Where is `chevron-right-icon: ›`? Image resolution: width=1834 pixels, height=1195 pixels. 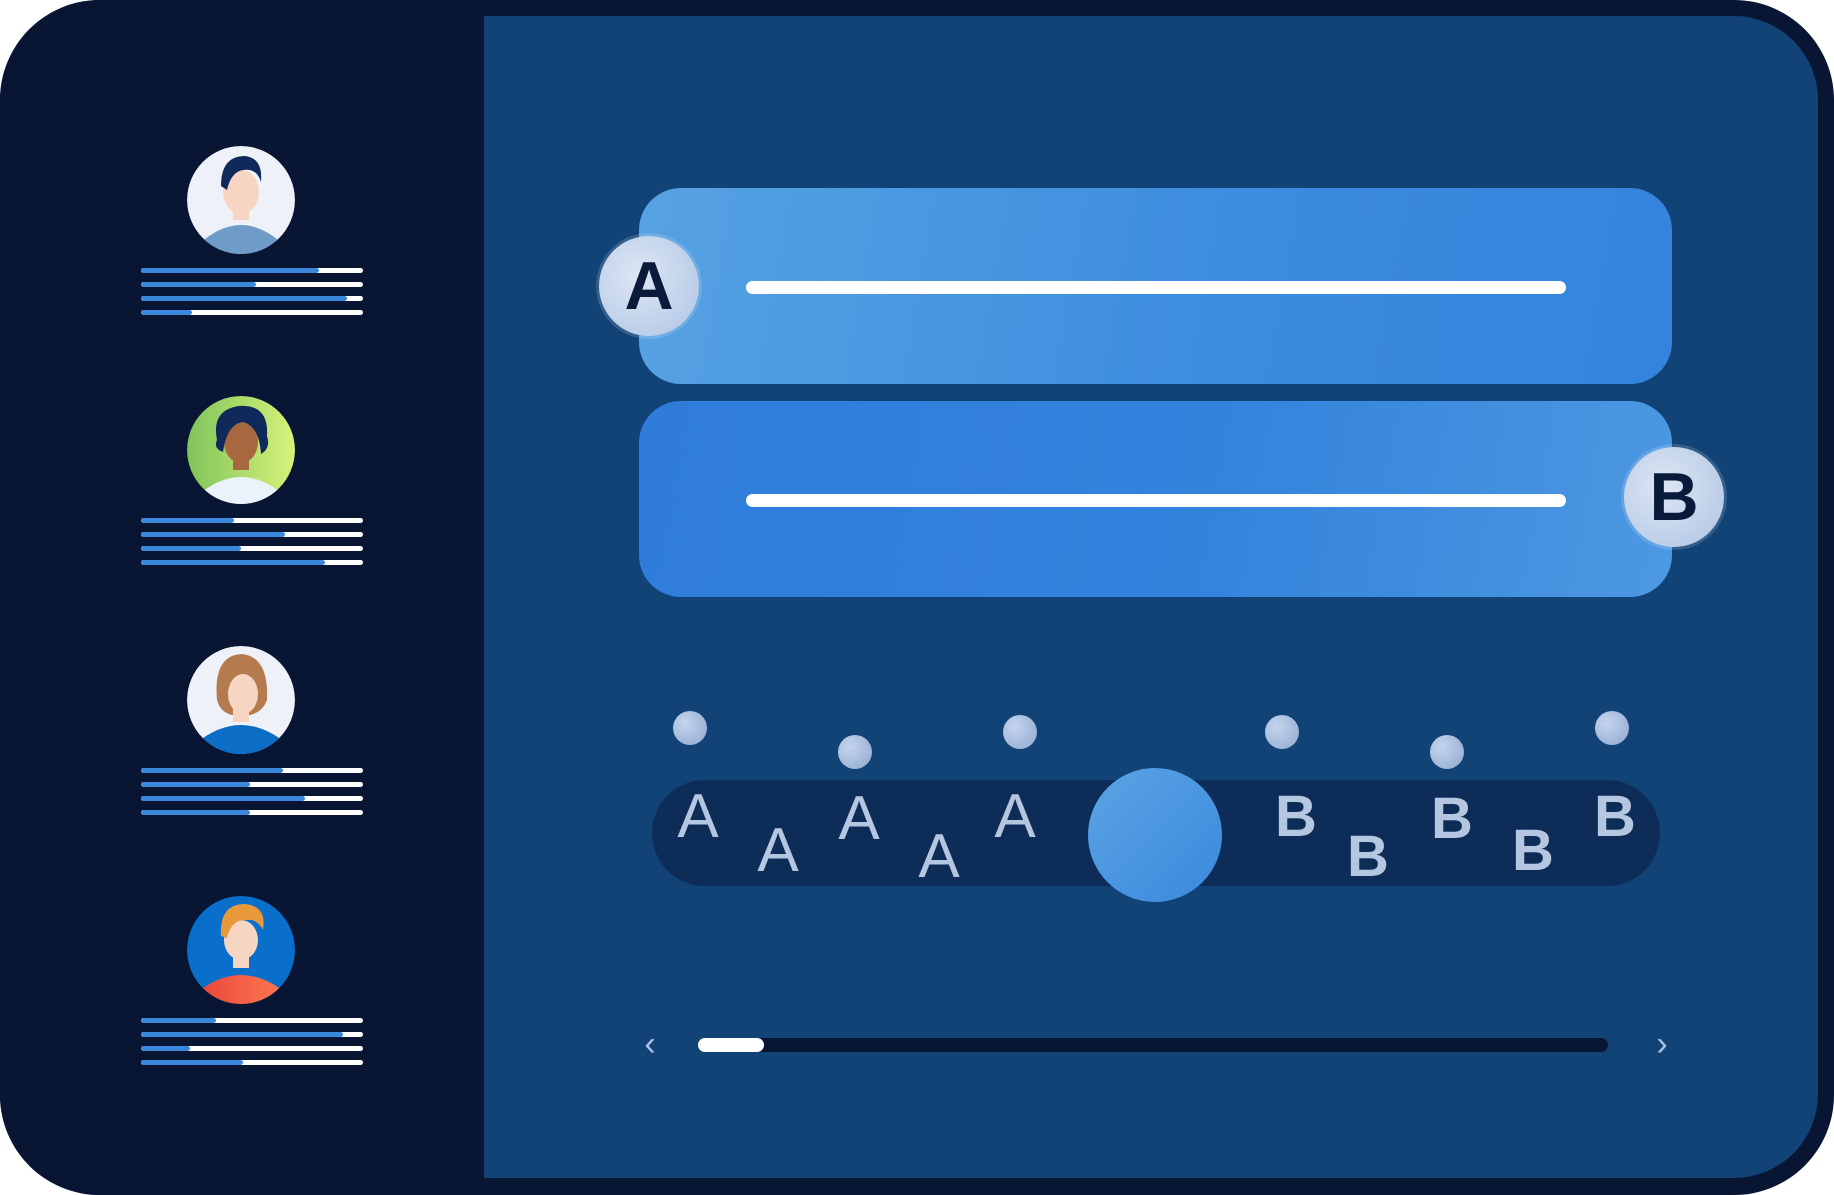 chevron-right-icon: › is located at coordinates (1662, 1044).